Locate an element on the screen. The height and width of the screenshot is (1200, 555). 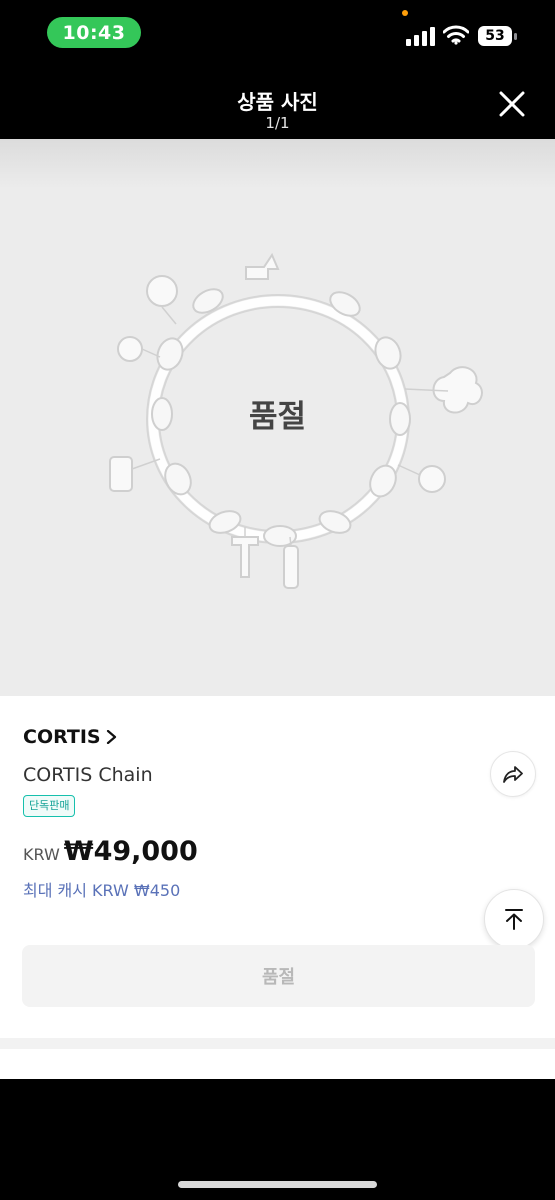
photo-counter: 1/1 is located at coordinates (277, 123).